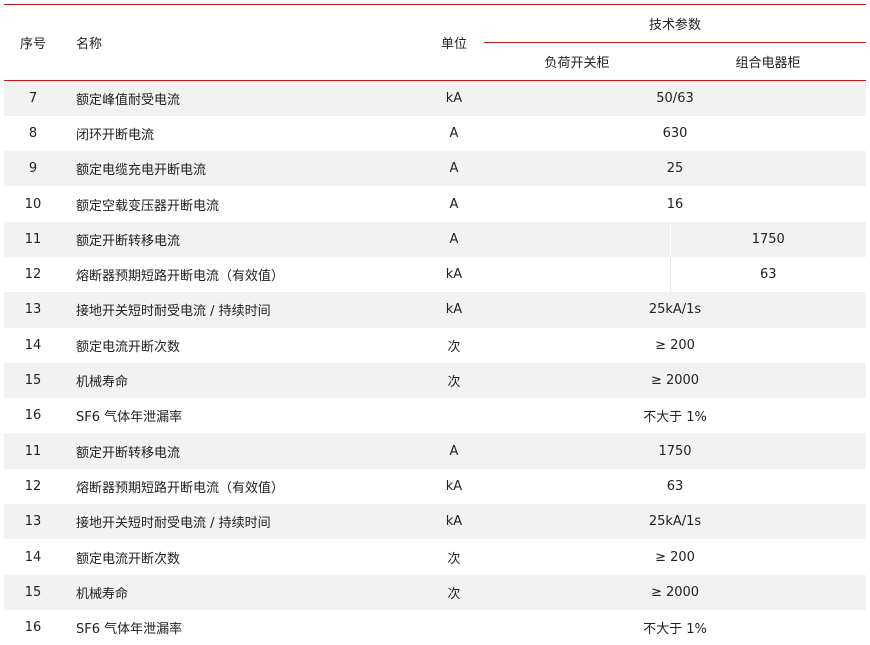  What do you see at coordinates (243, 133) in the screenshot?
I see `row-name: 闭环开断电流` at bounding box center [243, 133].